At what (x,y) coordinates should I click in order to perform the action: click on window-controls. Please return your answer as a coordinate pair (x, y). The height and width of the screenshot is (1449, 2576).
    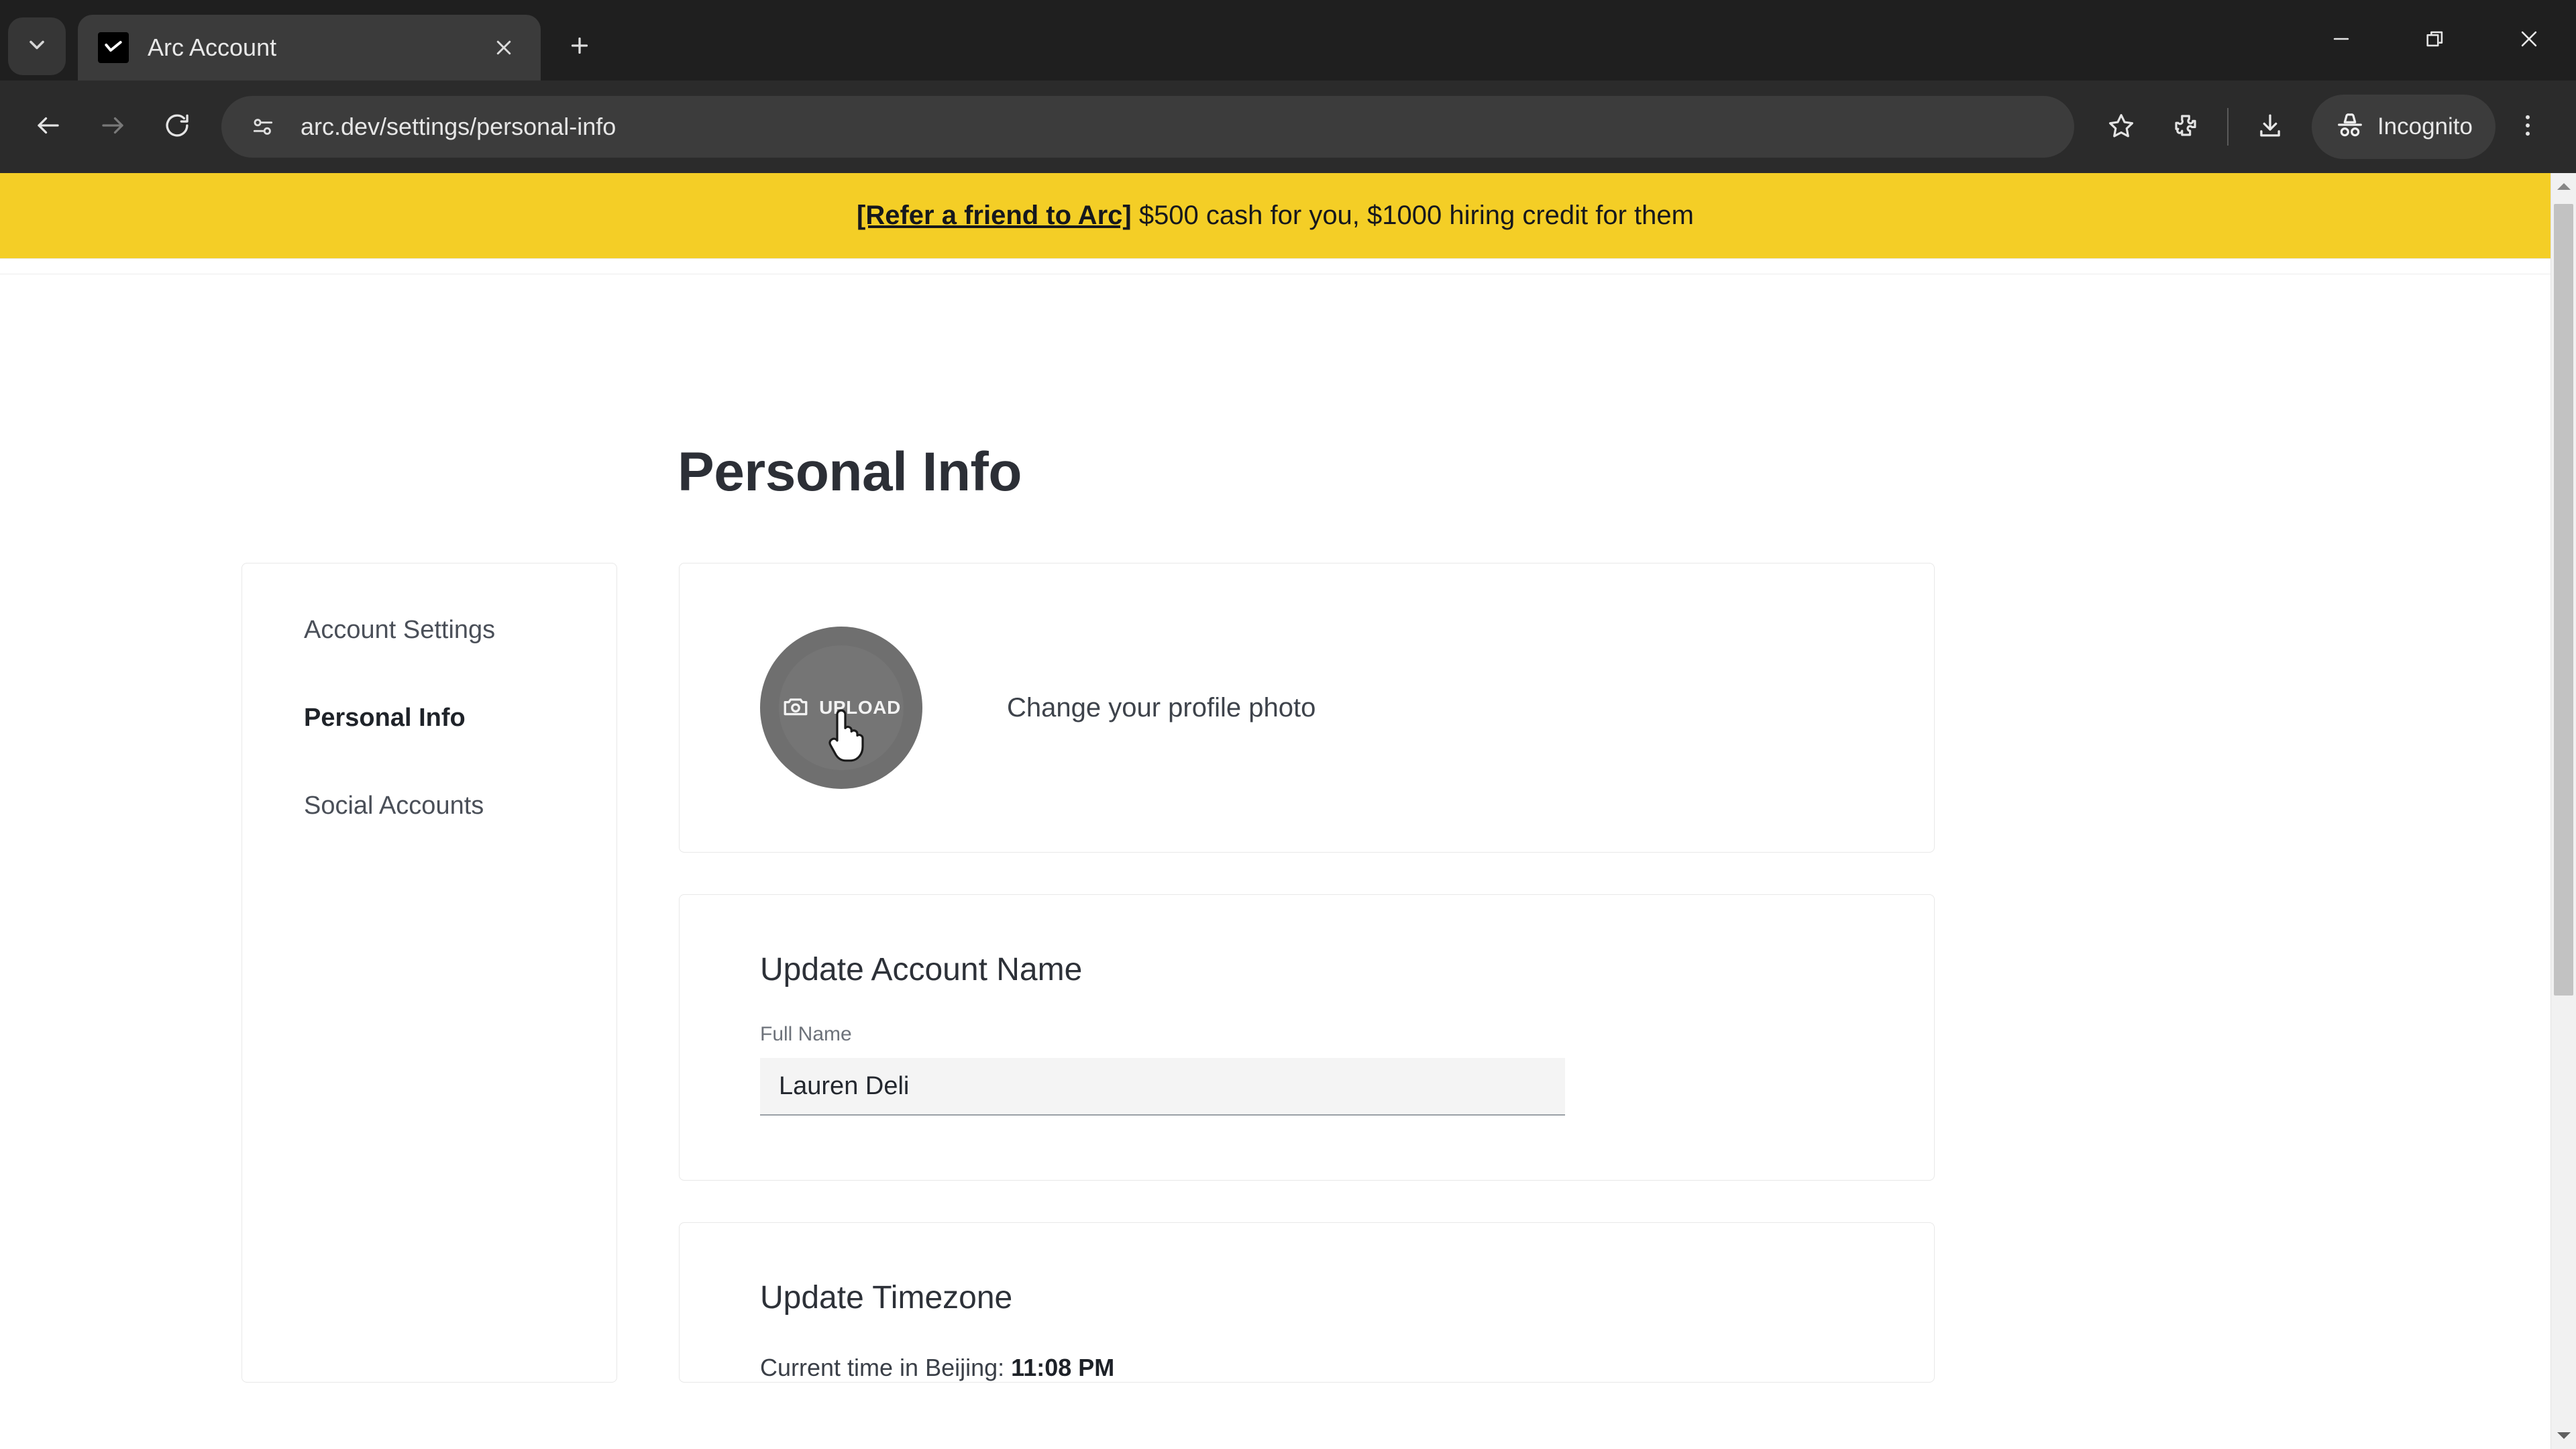
    Looking at the image, I should click on (2435, 40).